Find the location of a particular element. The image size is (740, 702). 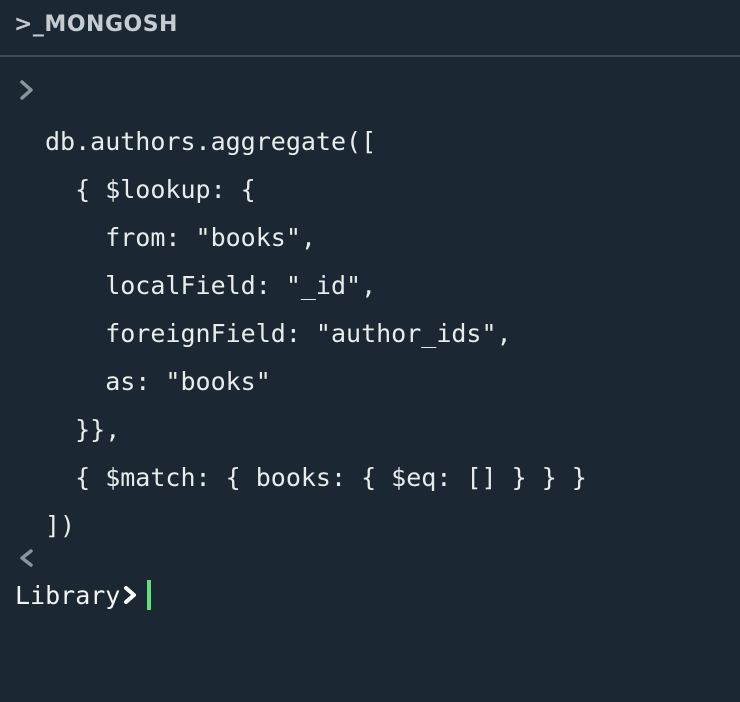

code-line: localField: "_id", is located at coordinates (211, 285).